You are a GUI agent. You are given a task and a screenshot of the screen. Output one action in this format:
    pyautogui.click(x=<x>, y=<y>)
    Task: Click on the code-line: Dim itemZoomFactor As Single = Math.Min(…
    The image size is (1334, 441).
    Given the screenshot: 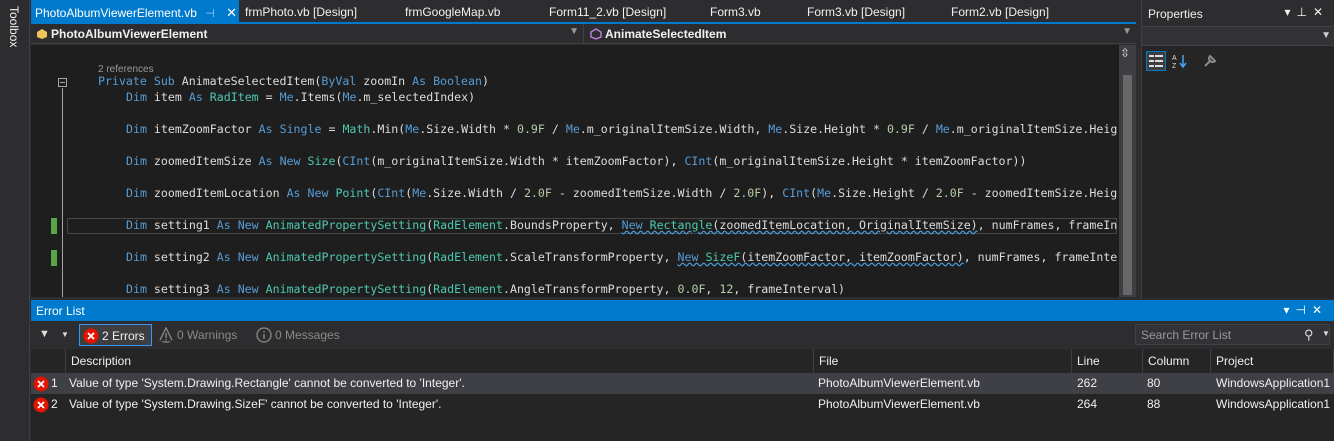 What is the action you would take?
    pyautogui.click(x=621, y=129)
    